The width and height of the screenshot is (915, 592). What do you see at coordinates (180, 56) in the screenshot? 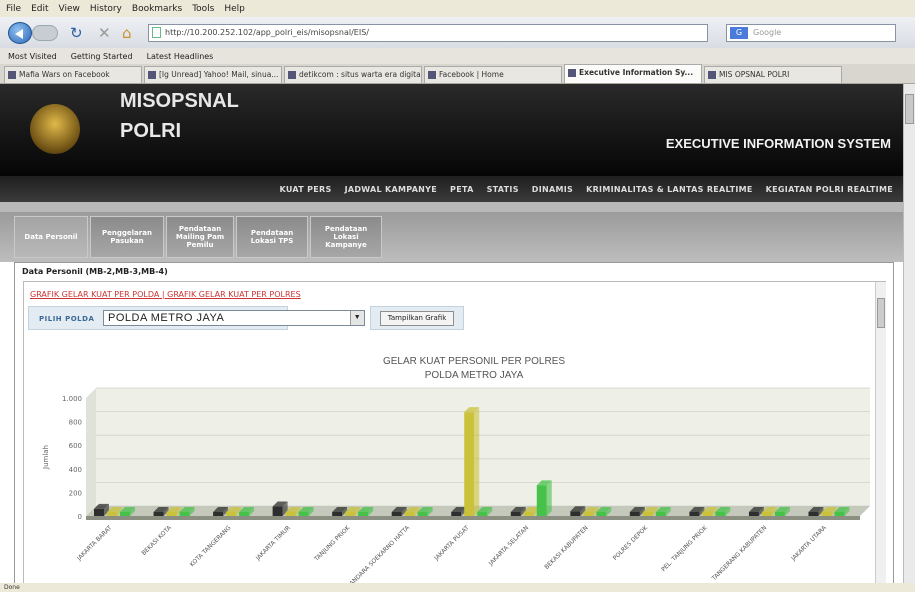
I see `bookmark-item: Latest Headlines` at bounding box center [180, 56].